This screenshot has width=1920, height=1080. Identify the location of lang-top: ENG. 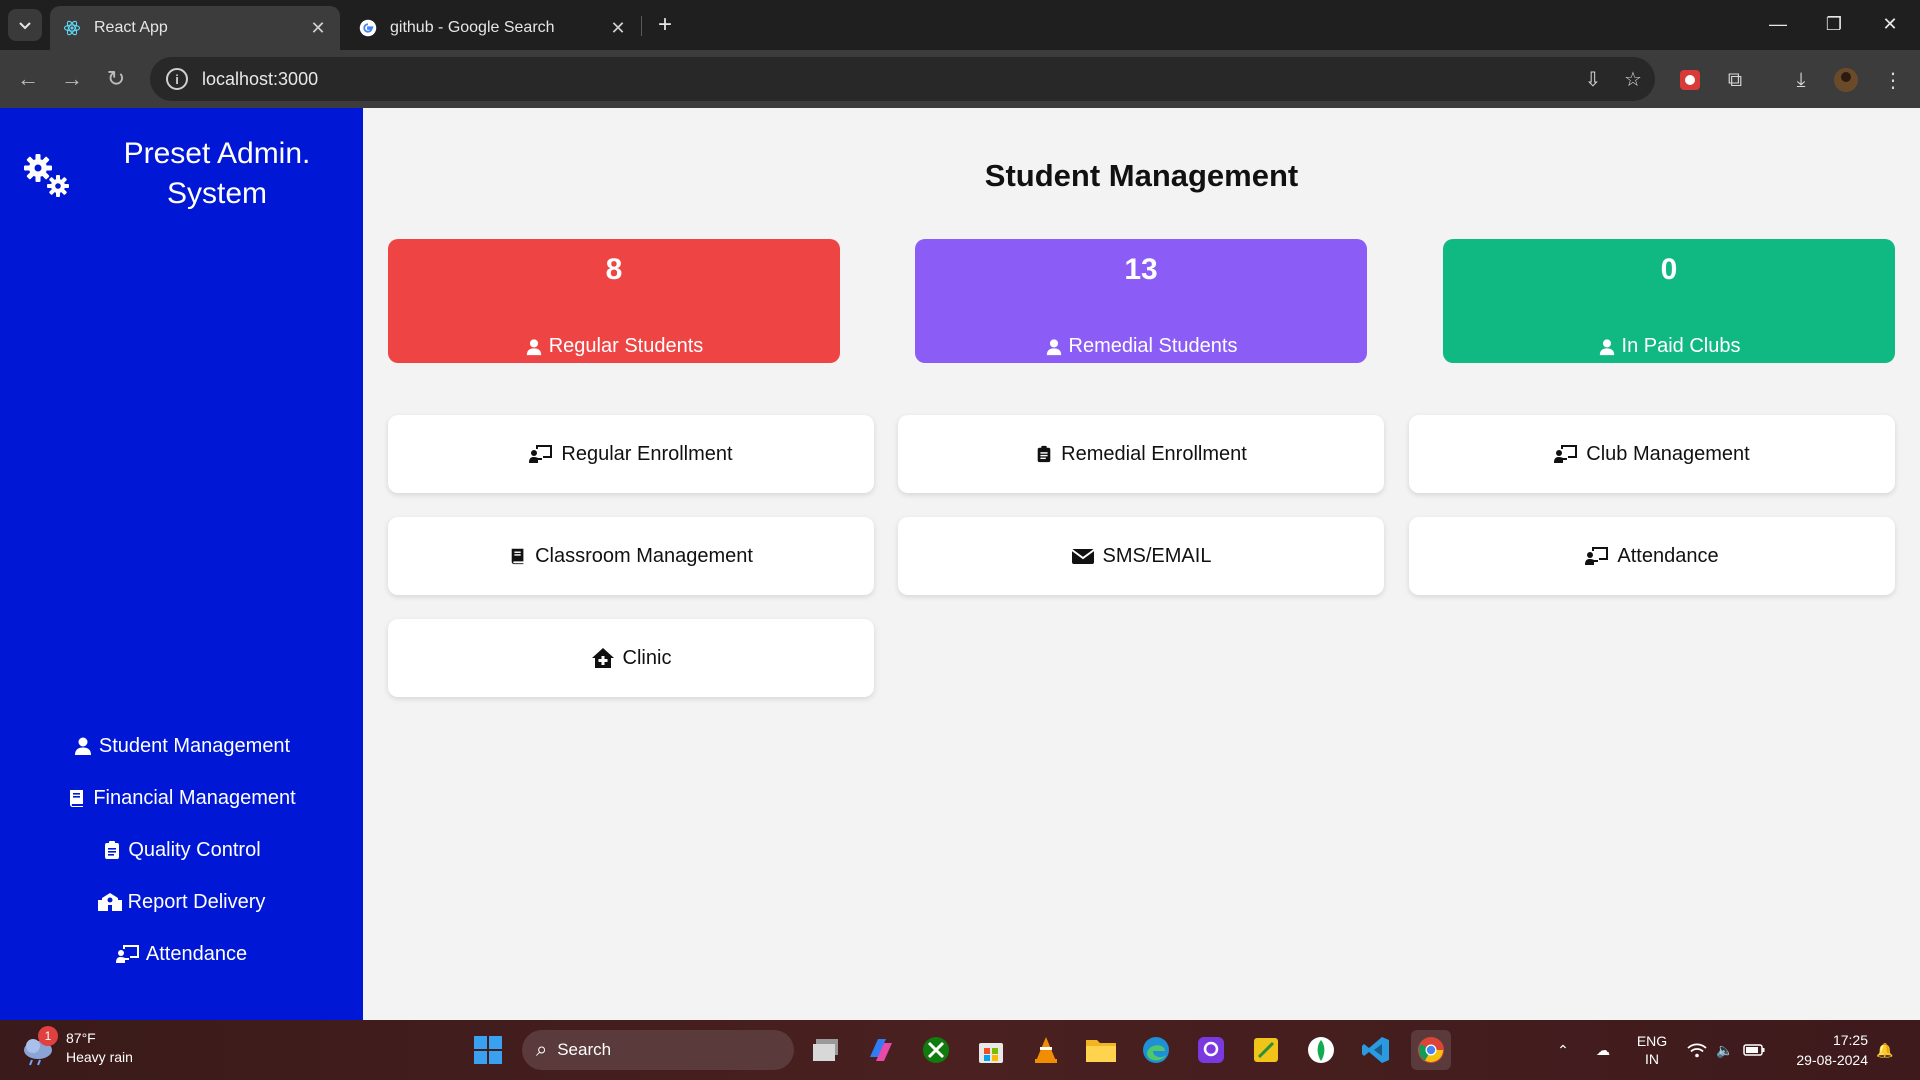
(1652, 1041).